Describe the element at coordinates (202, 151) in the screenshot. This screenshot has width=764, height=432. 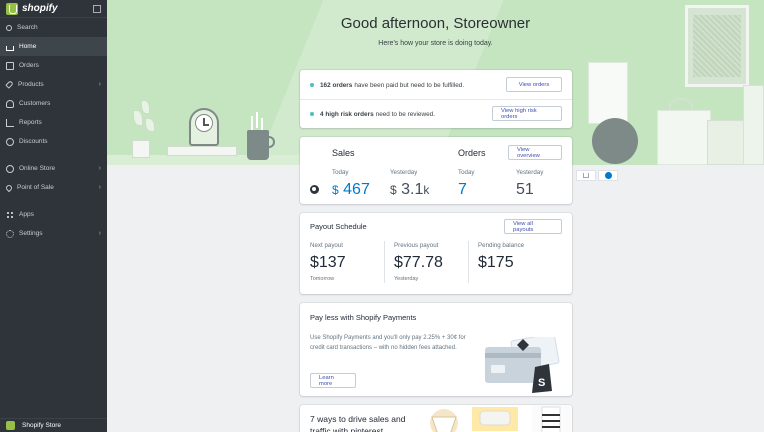
I see `book-illustration` at that location.